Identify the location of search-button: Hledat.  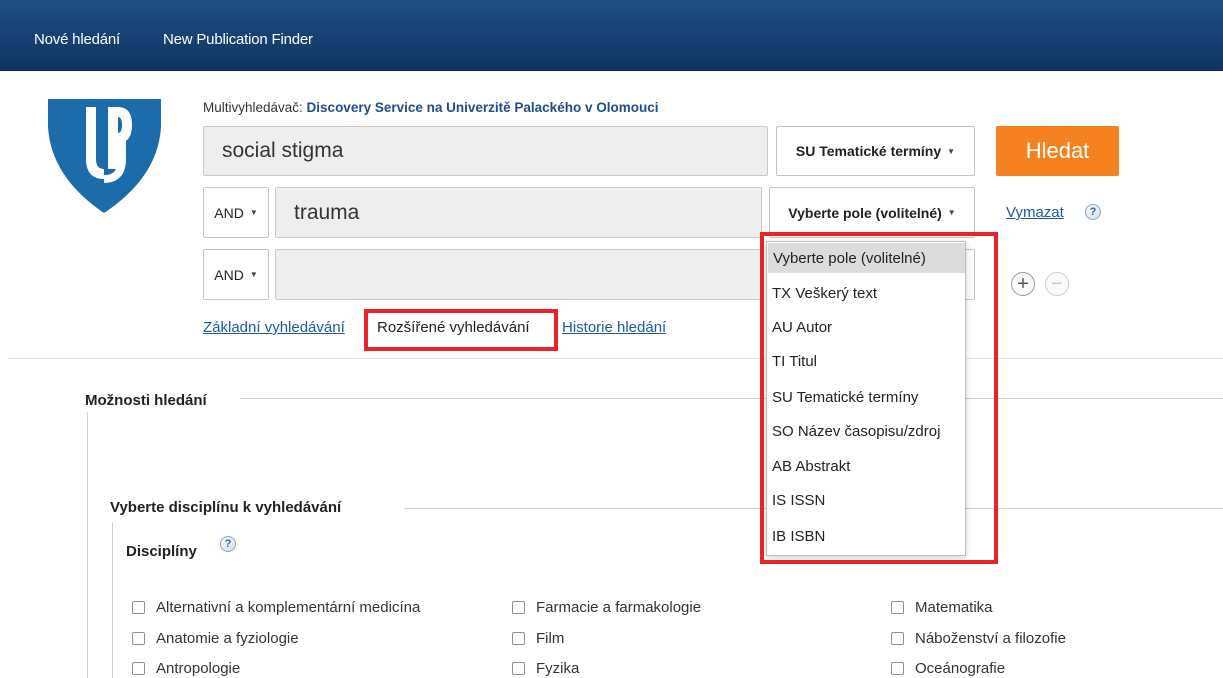
(1057, 151).